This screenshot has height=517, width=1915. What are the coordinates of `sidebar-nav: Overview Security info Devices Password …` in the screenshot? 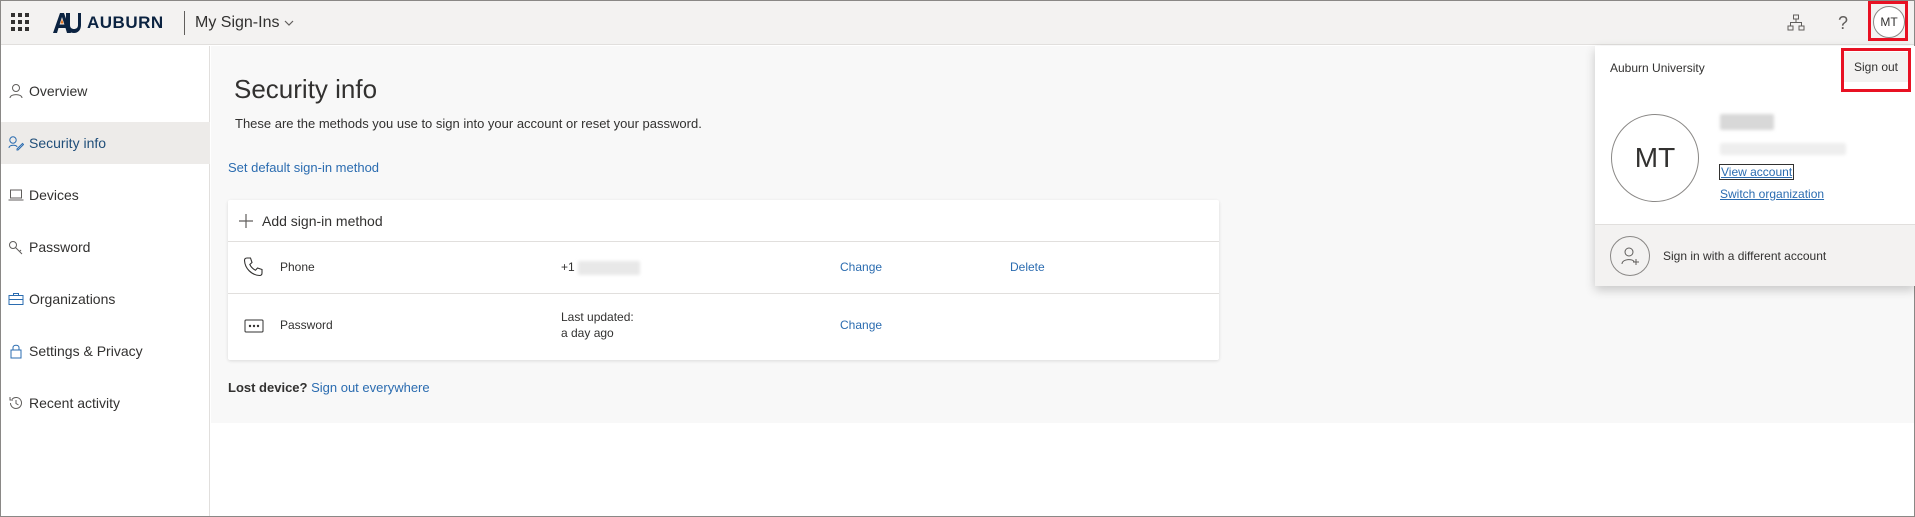 It's located at (105, 281).